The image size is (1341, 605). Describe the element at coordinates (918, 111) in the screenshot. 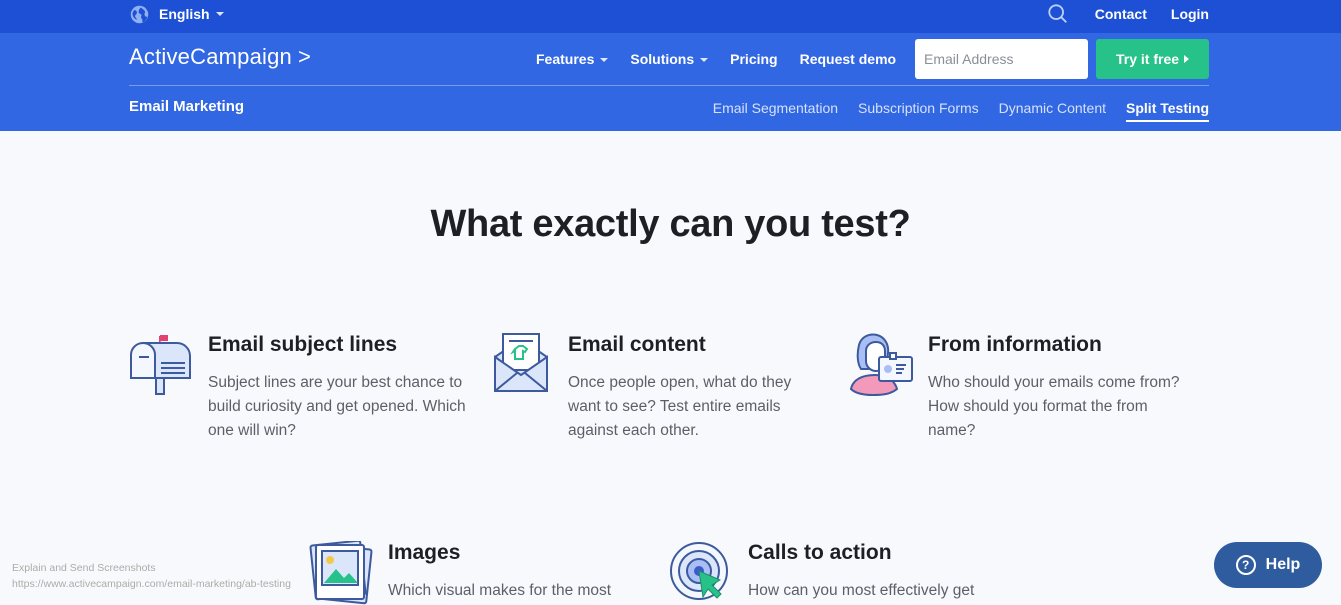

I see `subnav-subscription-forms: Subscription Forms` at that location.